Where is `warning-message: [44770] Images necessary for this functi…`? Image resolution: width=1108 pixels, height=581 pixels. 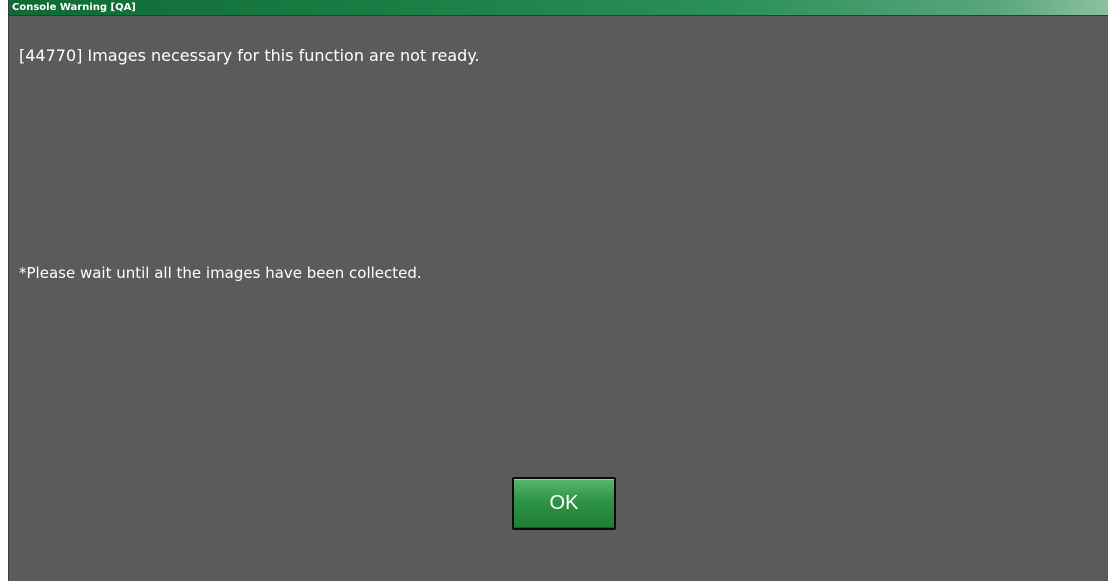
warning-message: [44770] Images necessary for this functi… is located at coordinates (249, 55).